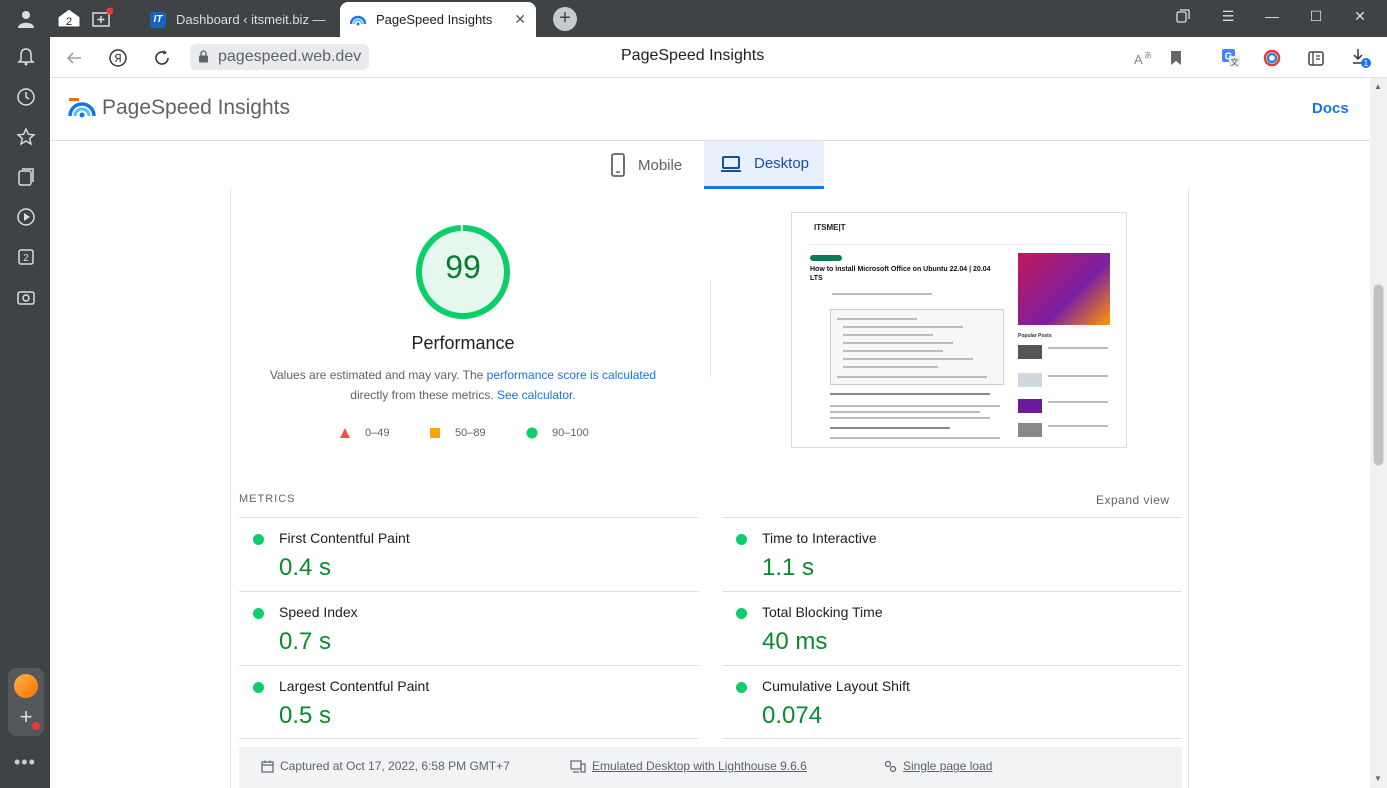  I want to click on menu-icon: ☰, so click(1228, 19).